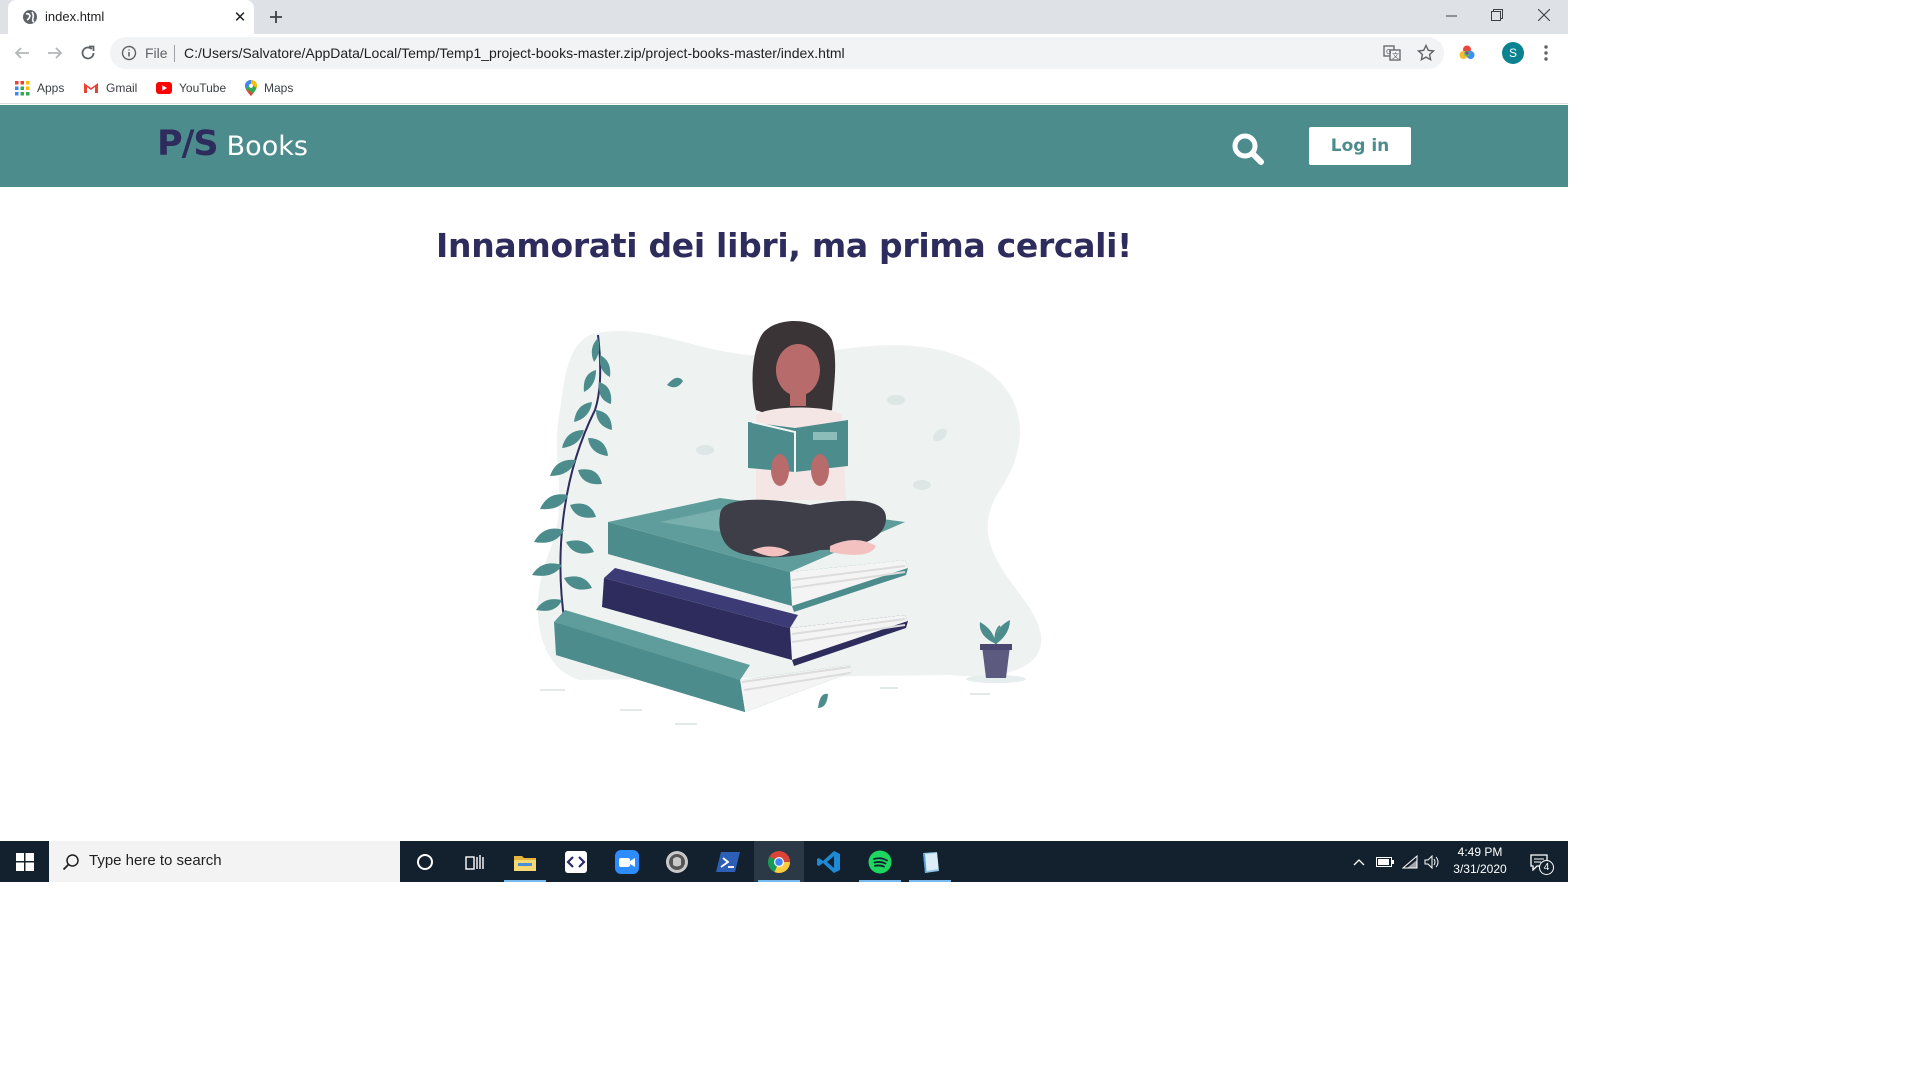  I want to click on cortana-icon, so click(425, 861).